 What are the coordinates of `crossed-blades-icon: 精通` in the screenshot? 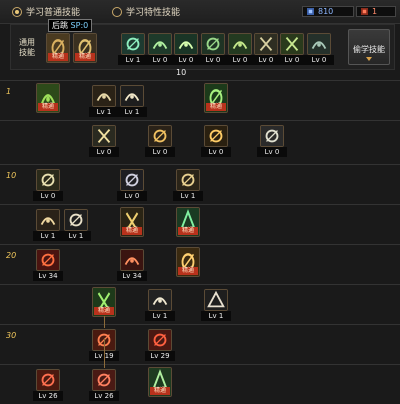 It's located at (132, 222).